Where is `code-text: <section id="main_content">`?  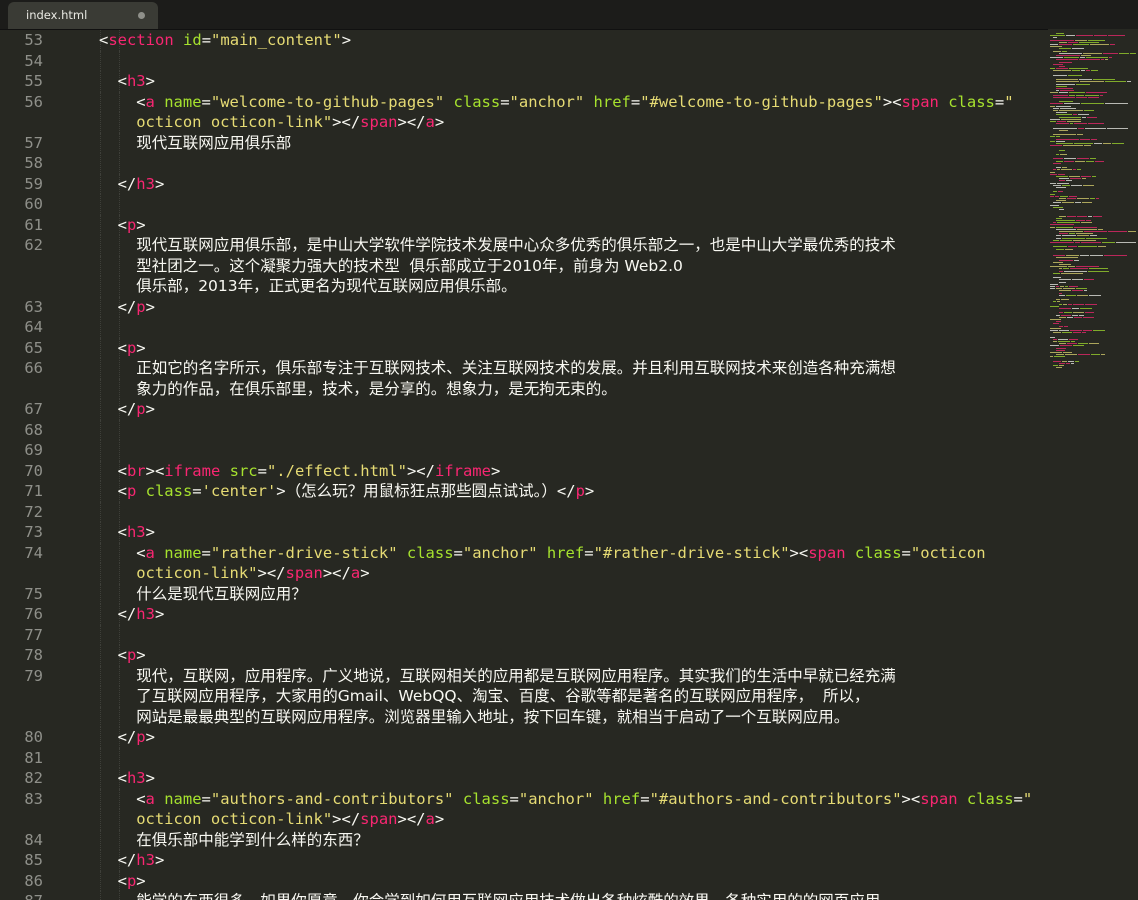
code-text: <section id="main_content"> is located at coordinates (225, 40).